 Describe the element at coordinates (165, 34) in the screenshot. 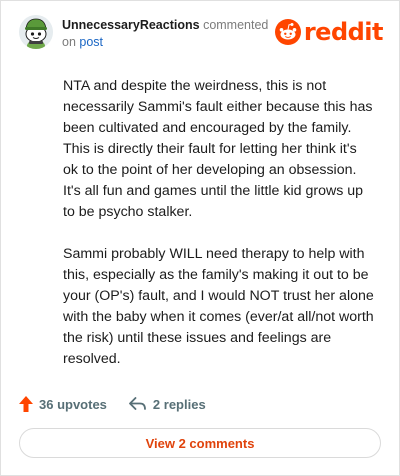

I see `comment-meta: UnnecessaryReactions commented on post` at that location.